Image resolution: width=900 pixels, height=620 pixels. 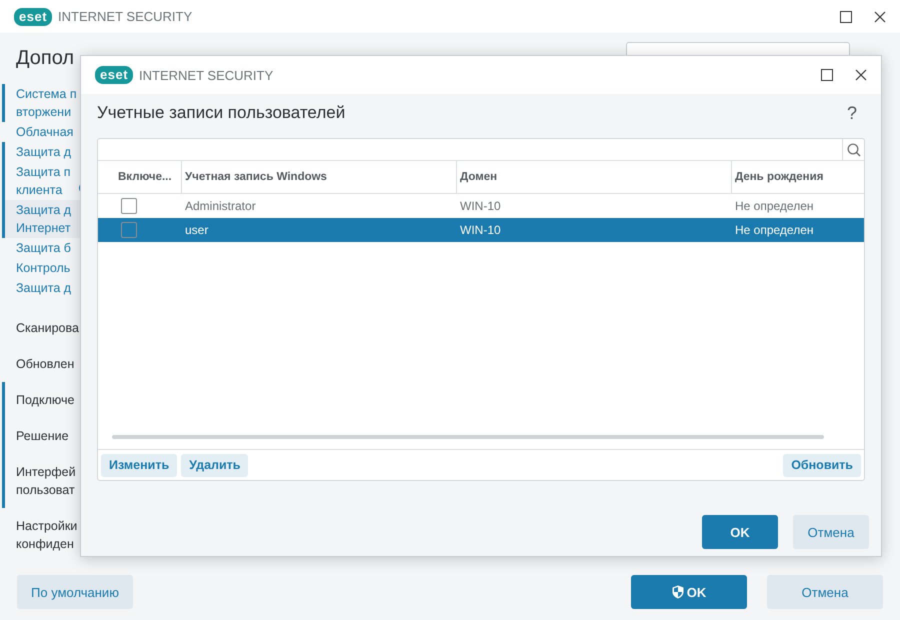 What do you see at coordinates (468, 437) in the screenshot?
I see `scrollbar` at bounding box center [468, 437].